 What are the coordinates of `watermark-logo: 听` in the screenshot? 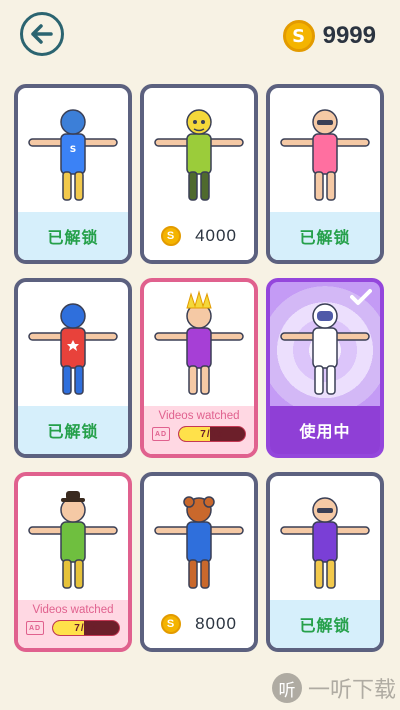 It's located at (286, 688).